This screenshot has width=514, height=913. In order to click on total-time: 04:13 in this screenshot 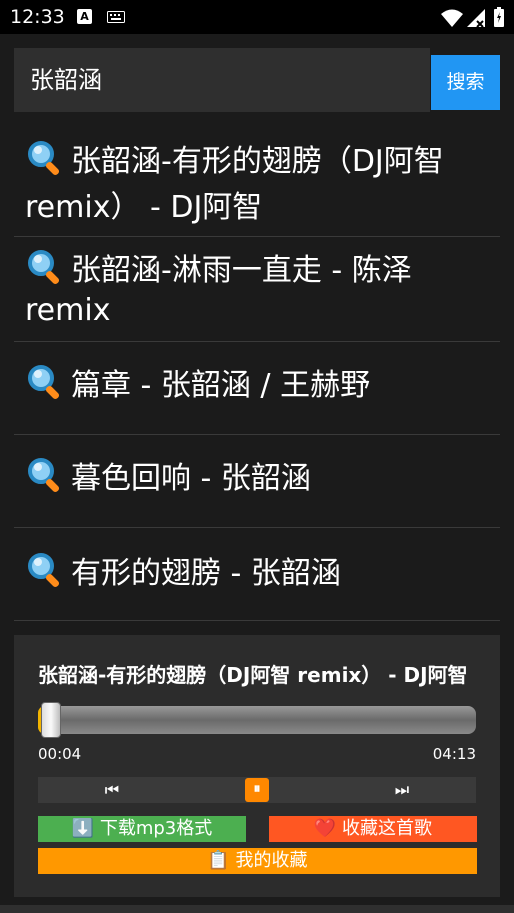, I will do `click(454, 754)`.